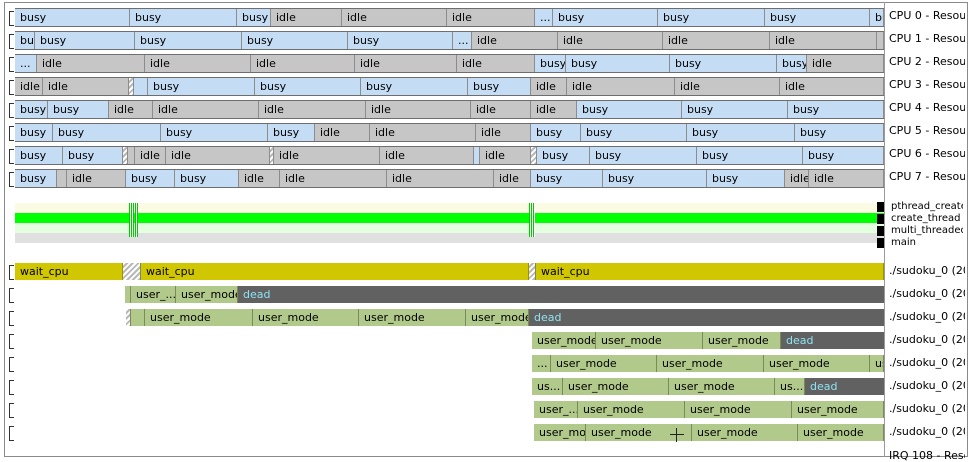 The width and height of the screenshot is (980, 462). Describe the element at coordinates (710, 271) in the screenshot. I see `process-state-wait: wait_cpu` at that location.